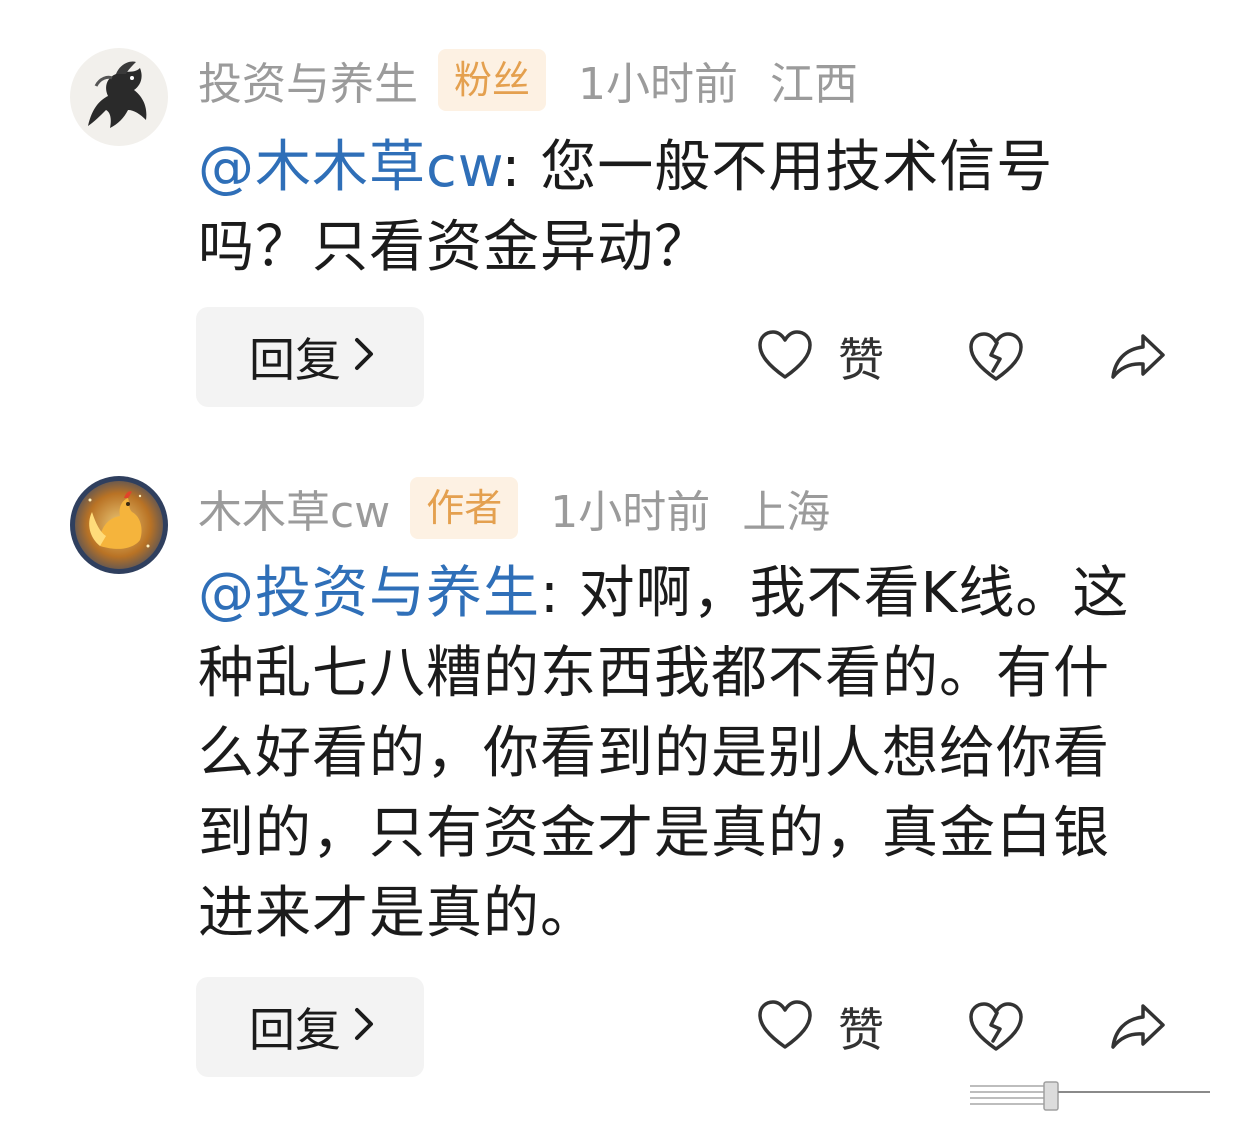 This screenshot has width=1238, height=1140. What do you see at coordinates (350, 167) in the screenshot?
I see `mention-link: @木木草cw` at bounding box center [350, 167].